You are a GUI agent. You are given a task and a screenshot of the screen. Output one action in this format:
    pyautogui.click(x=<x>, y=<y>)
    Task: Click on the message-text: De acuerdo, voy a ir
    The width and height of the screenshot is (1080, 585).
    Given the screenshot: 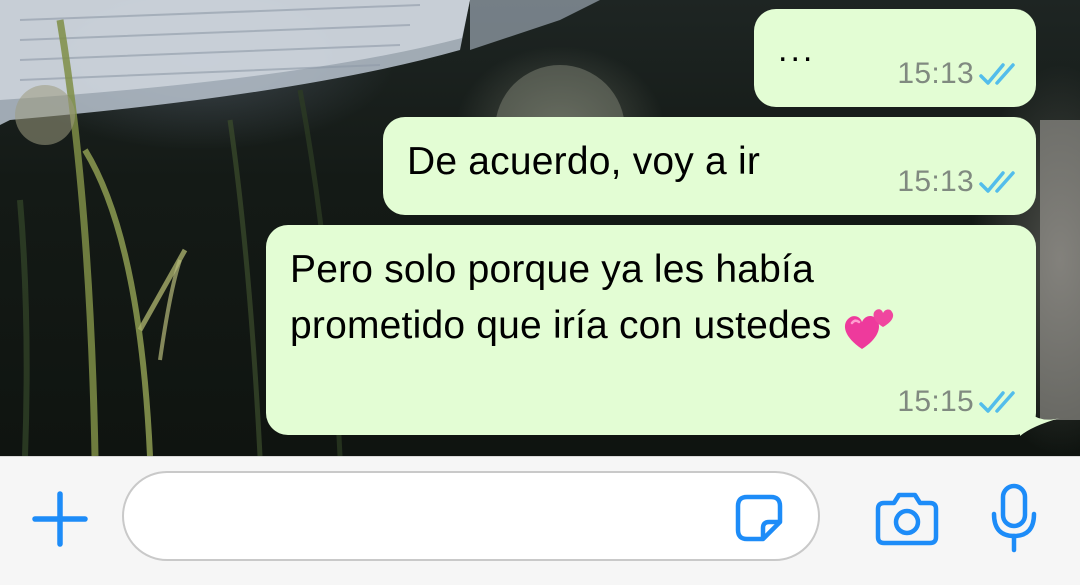 What is the action you would take?
    pyautogui.click(x=584, y=161)
    